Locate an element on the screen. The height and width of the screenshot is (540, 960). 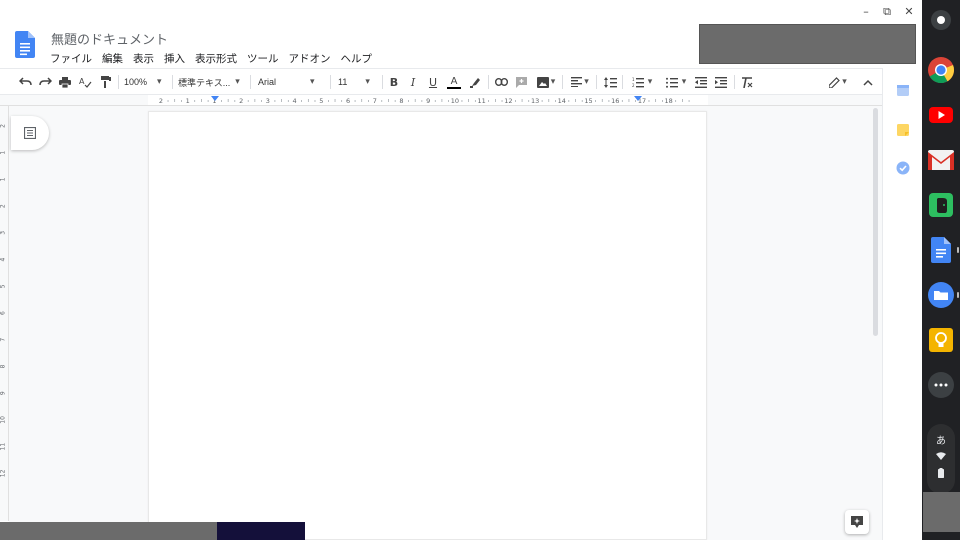
wifi-icon is located at coordinates (941, 457).